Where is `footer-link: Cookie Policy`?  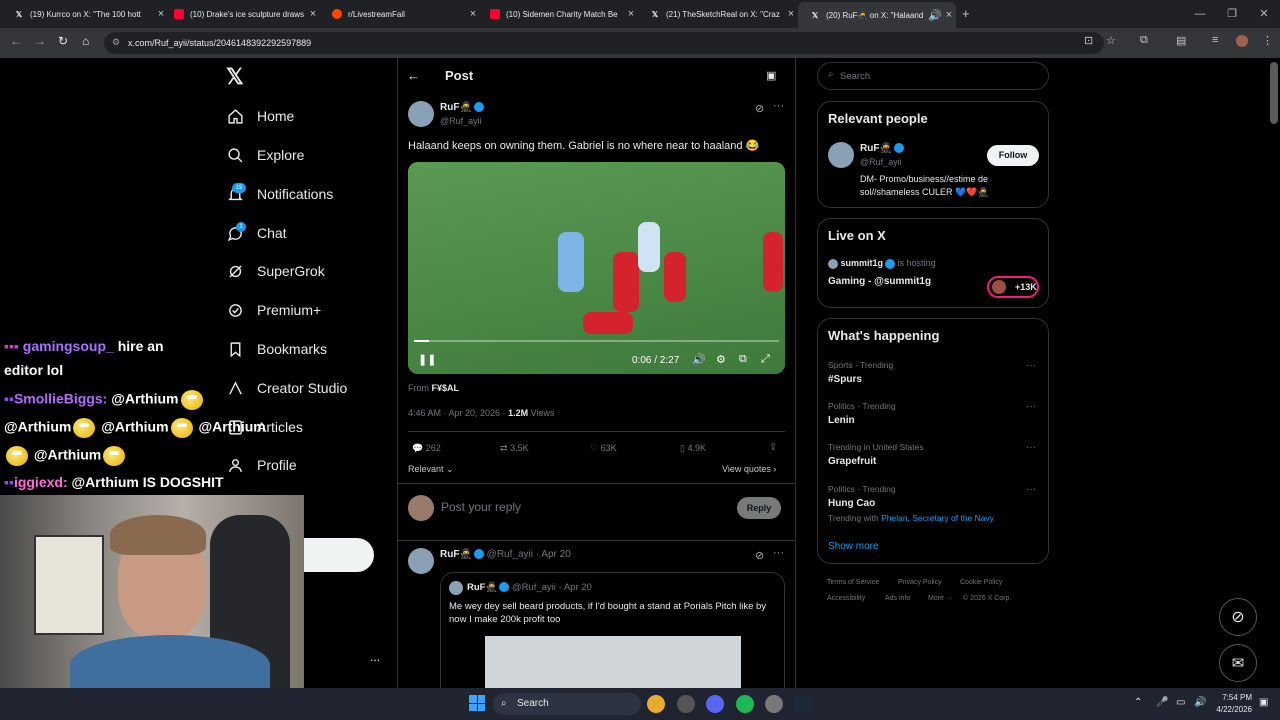 footer-link: Cookie Policy is located at coordinates (981, 582).